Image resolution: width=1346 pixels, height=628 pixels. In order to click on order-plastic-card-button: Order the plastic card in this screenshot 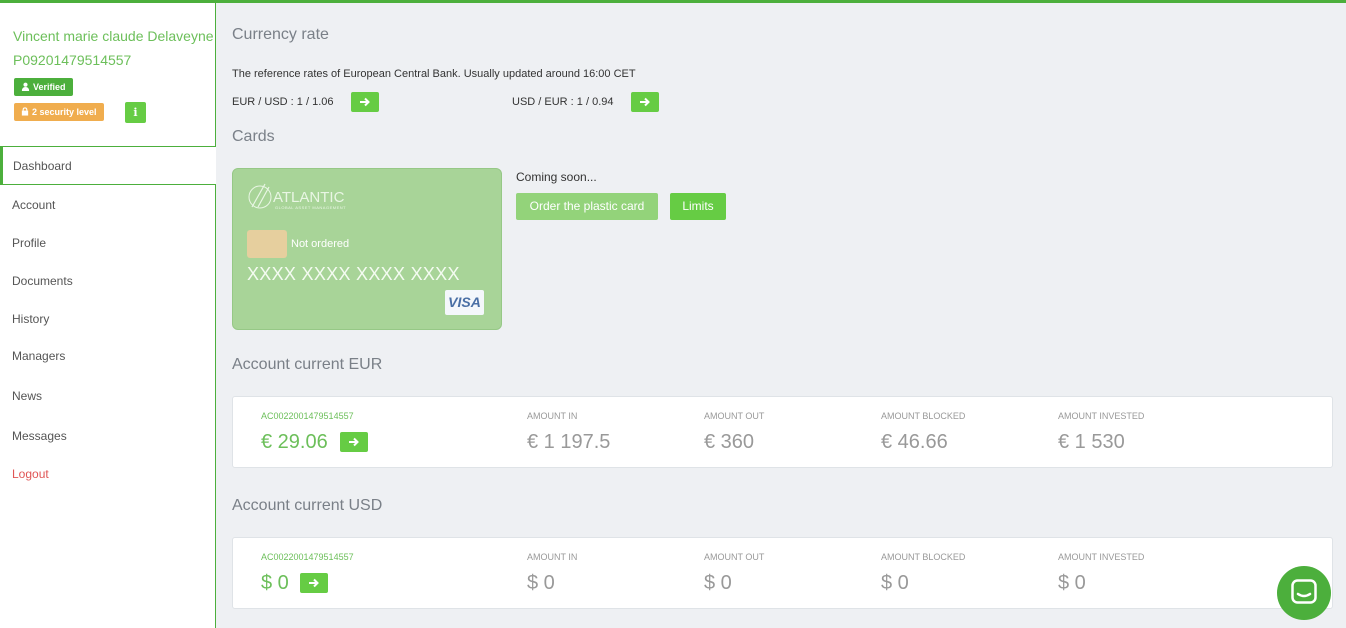, I will do `click(587, 206)`.